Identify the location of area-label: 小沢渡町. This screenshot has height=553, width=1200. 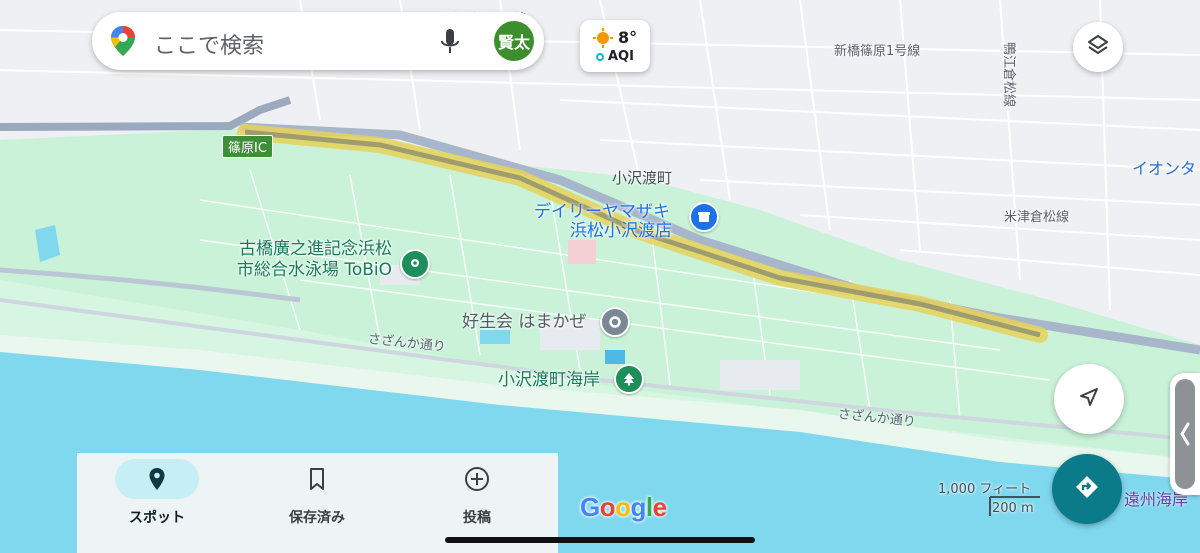
(642, 178).